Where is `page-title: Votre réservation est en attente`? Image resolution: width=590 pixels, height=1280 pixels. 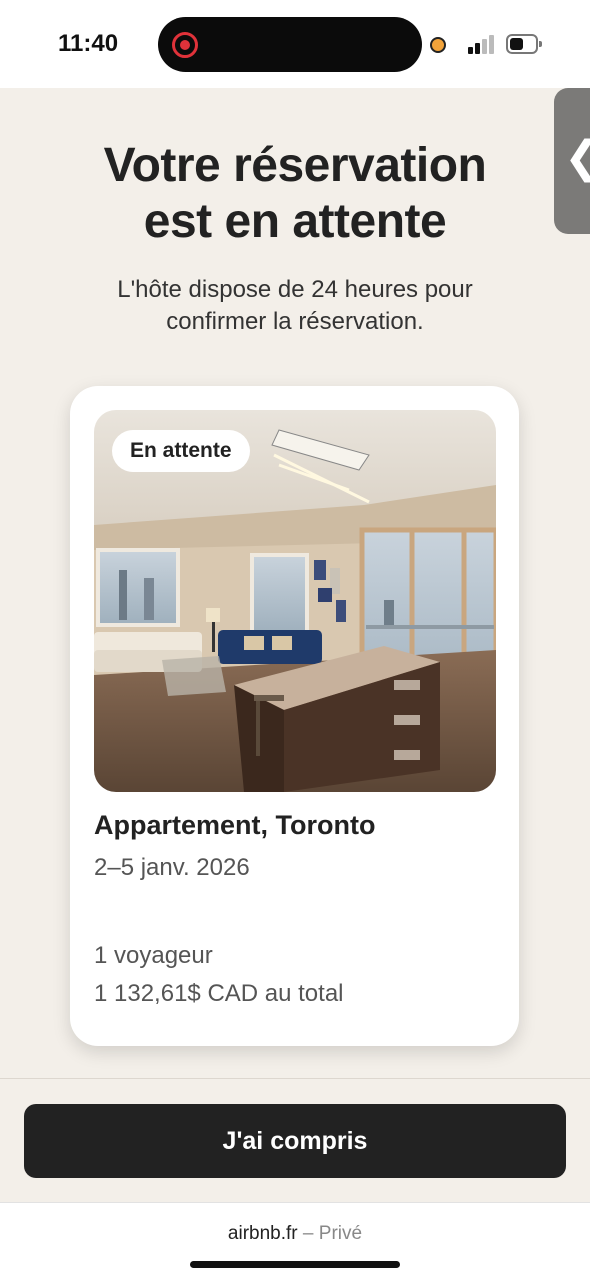 page-title: Votre réservation est en attente is located at coordinates (295, 194).